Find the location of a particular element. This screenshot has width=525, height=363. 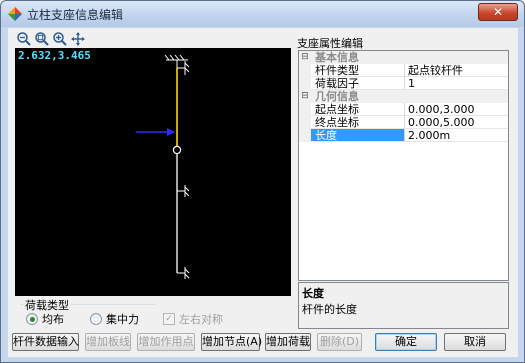

pan-icon is located at coordinates (78, 39).